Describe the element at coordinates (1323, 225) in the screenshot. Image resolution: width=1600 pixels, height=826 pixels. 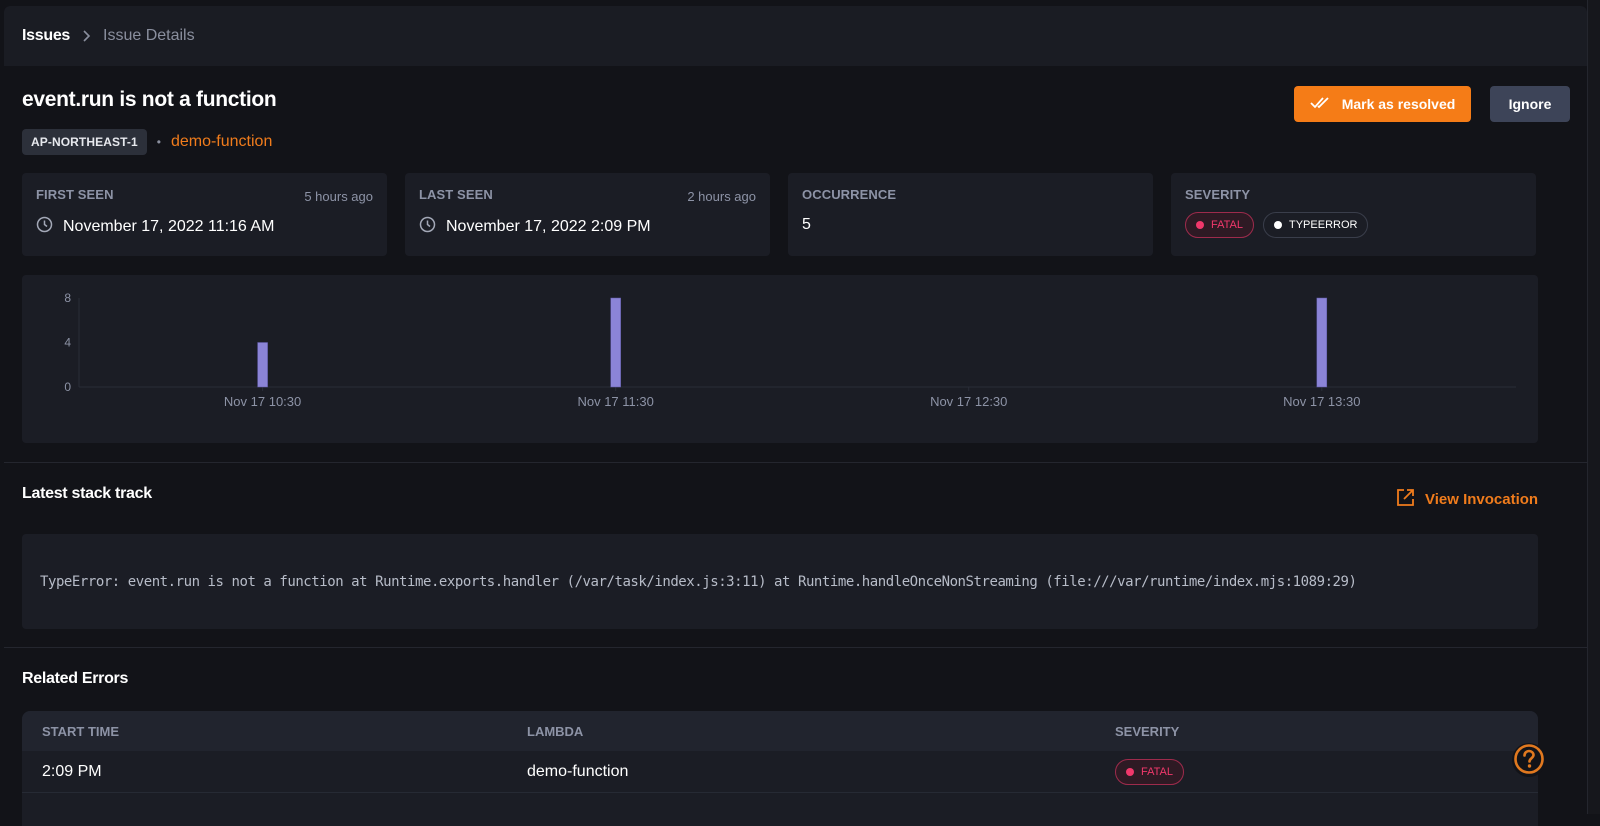
I see `typeerror-badge-label: TYPEERROR` at that location.